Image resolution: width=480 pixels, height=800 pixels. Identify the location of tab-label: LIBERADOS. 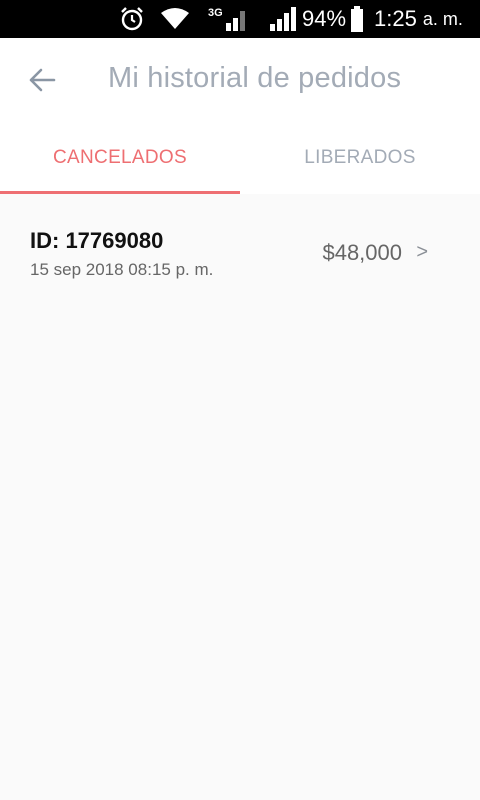
(360, 157).